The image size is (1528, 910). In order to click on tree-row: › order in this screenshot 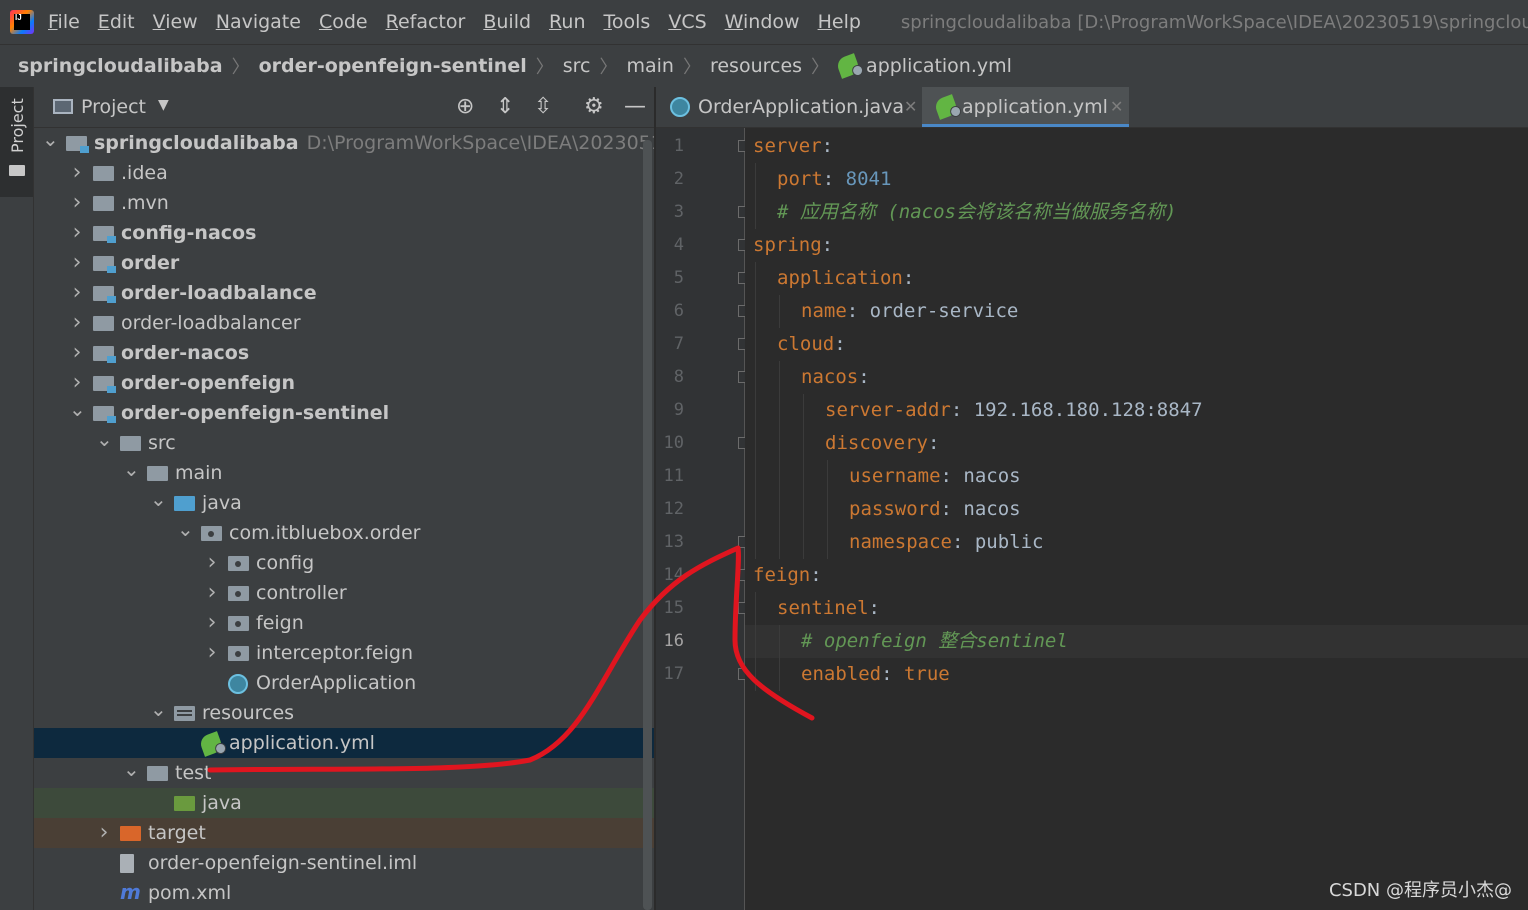, I will do `click(344, 263)`.